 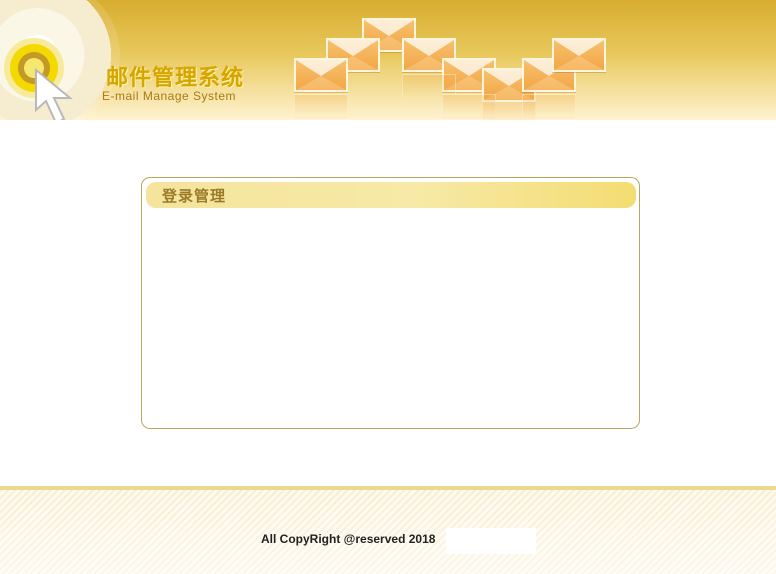 What do you see at coordinates (175, 78) in the screenshot?
I see `app-title-chinese: 邮件管理系统` at bounding box center [175, 78].